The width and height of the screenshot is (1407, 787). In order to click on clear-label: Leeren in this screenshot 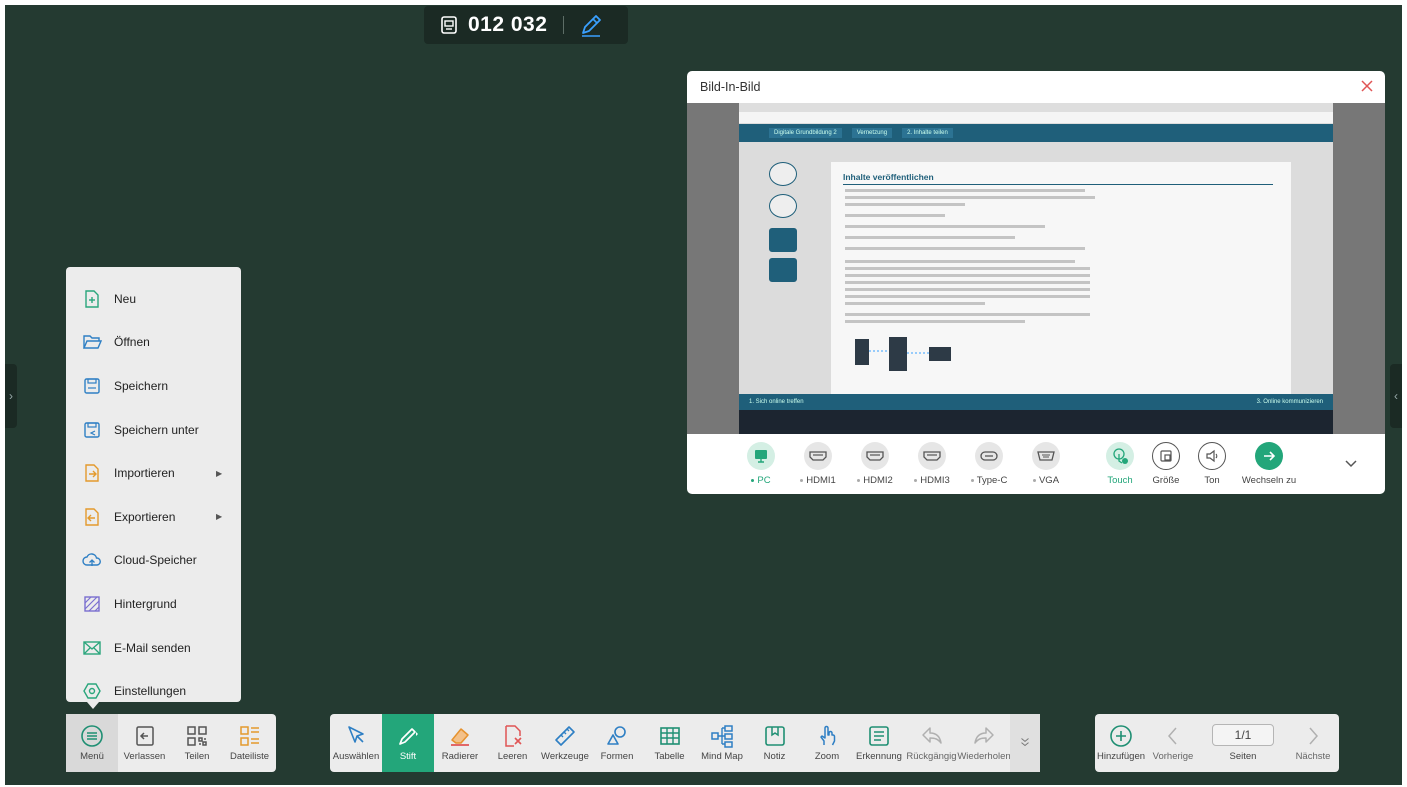, I will do `click(512, 756)`.